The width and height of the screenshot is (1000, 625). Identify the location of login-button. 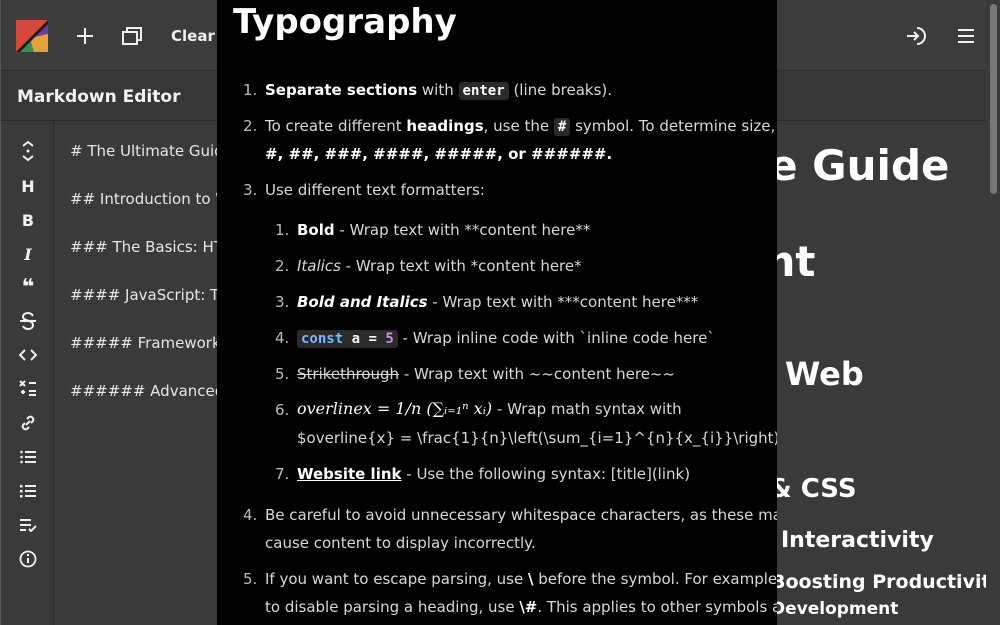
(916, 36).